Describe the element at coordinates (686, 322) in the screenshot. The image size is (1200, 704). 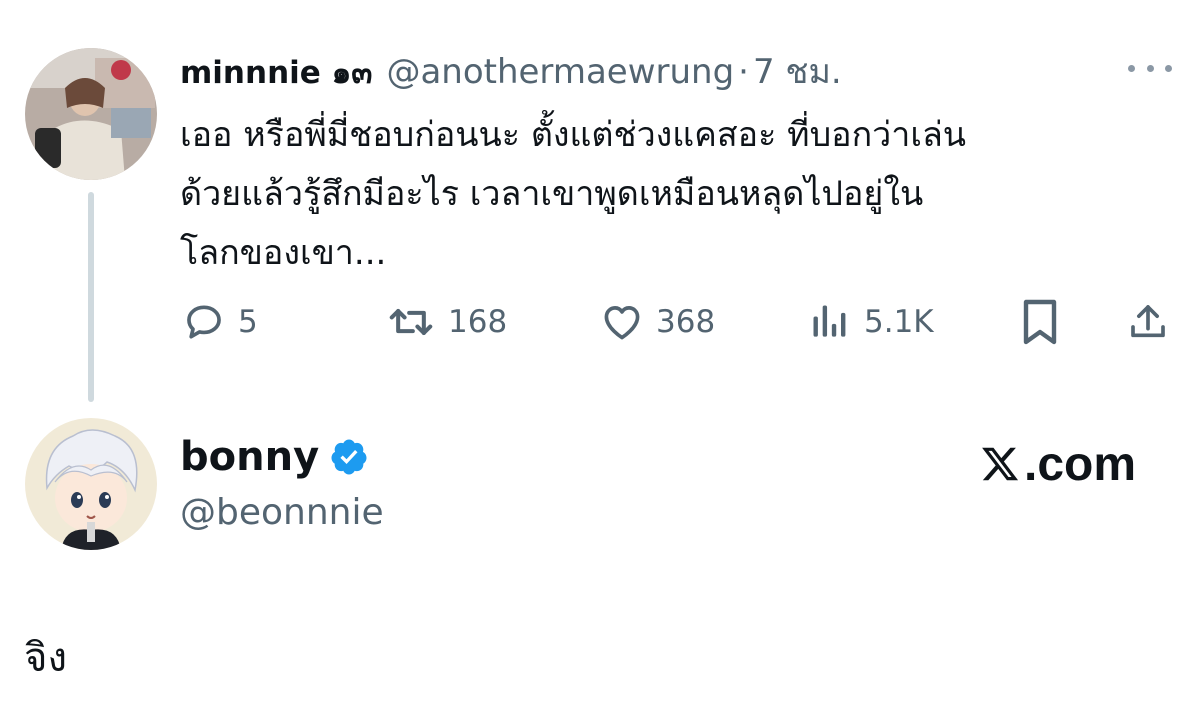
I see `like-count: 368` at that location.